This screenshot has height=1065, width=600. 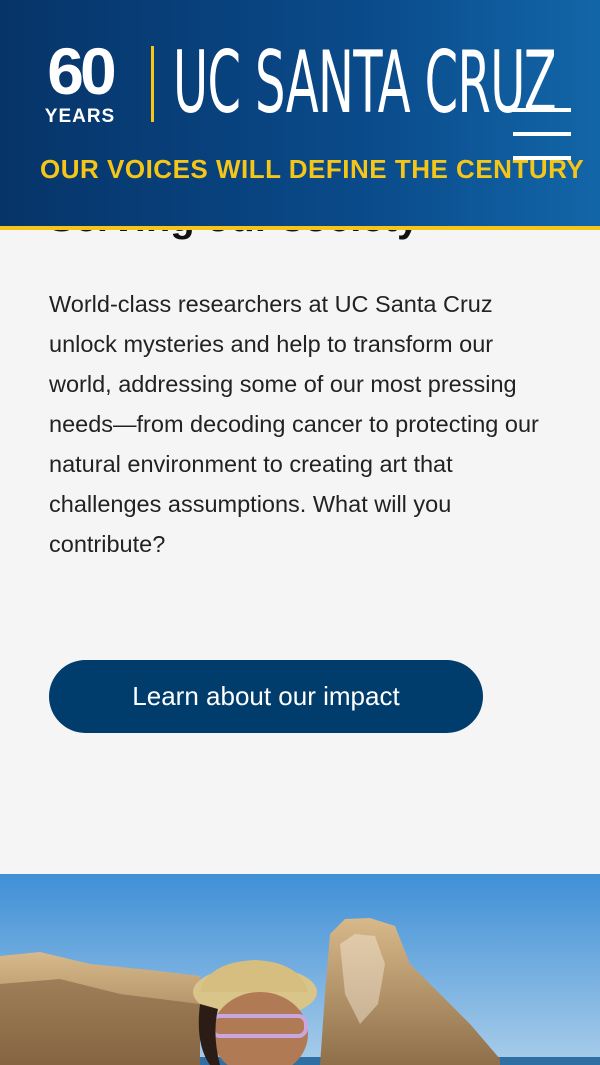 I want to click on university-wordmark: UC SANTA CRUZ, so click(x=365, y=83).